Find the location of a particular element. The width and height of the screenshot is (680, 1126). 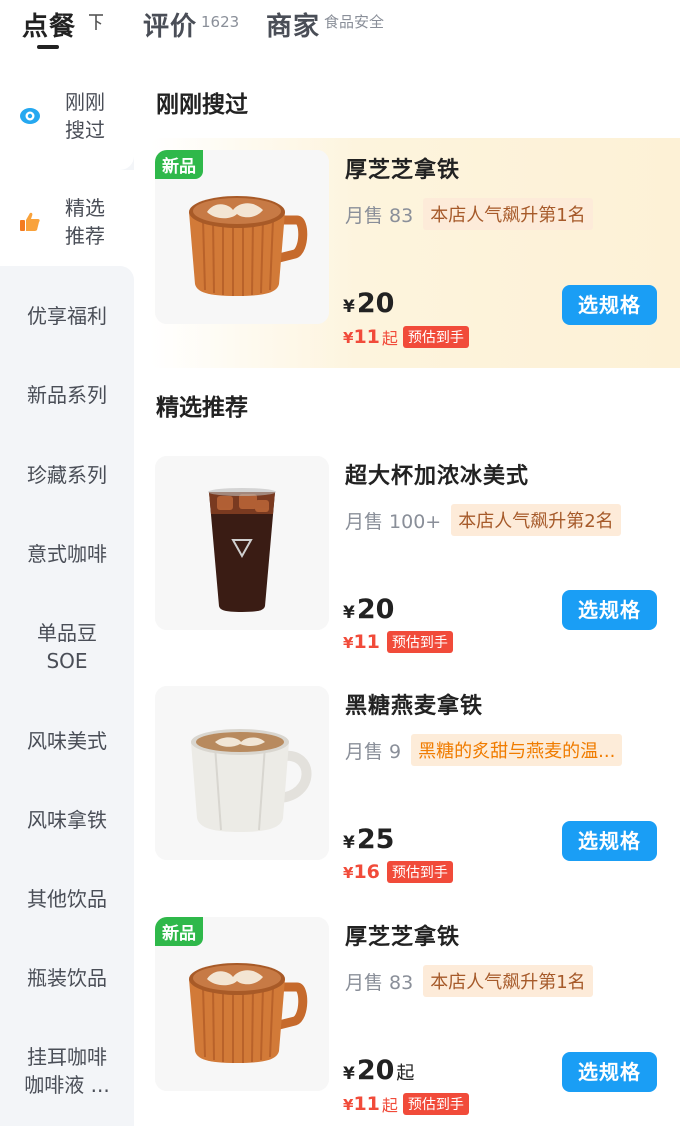

product-sales-row: 月售 100+ 本店人气飙升第2名 is located at coordinates (483, 520).